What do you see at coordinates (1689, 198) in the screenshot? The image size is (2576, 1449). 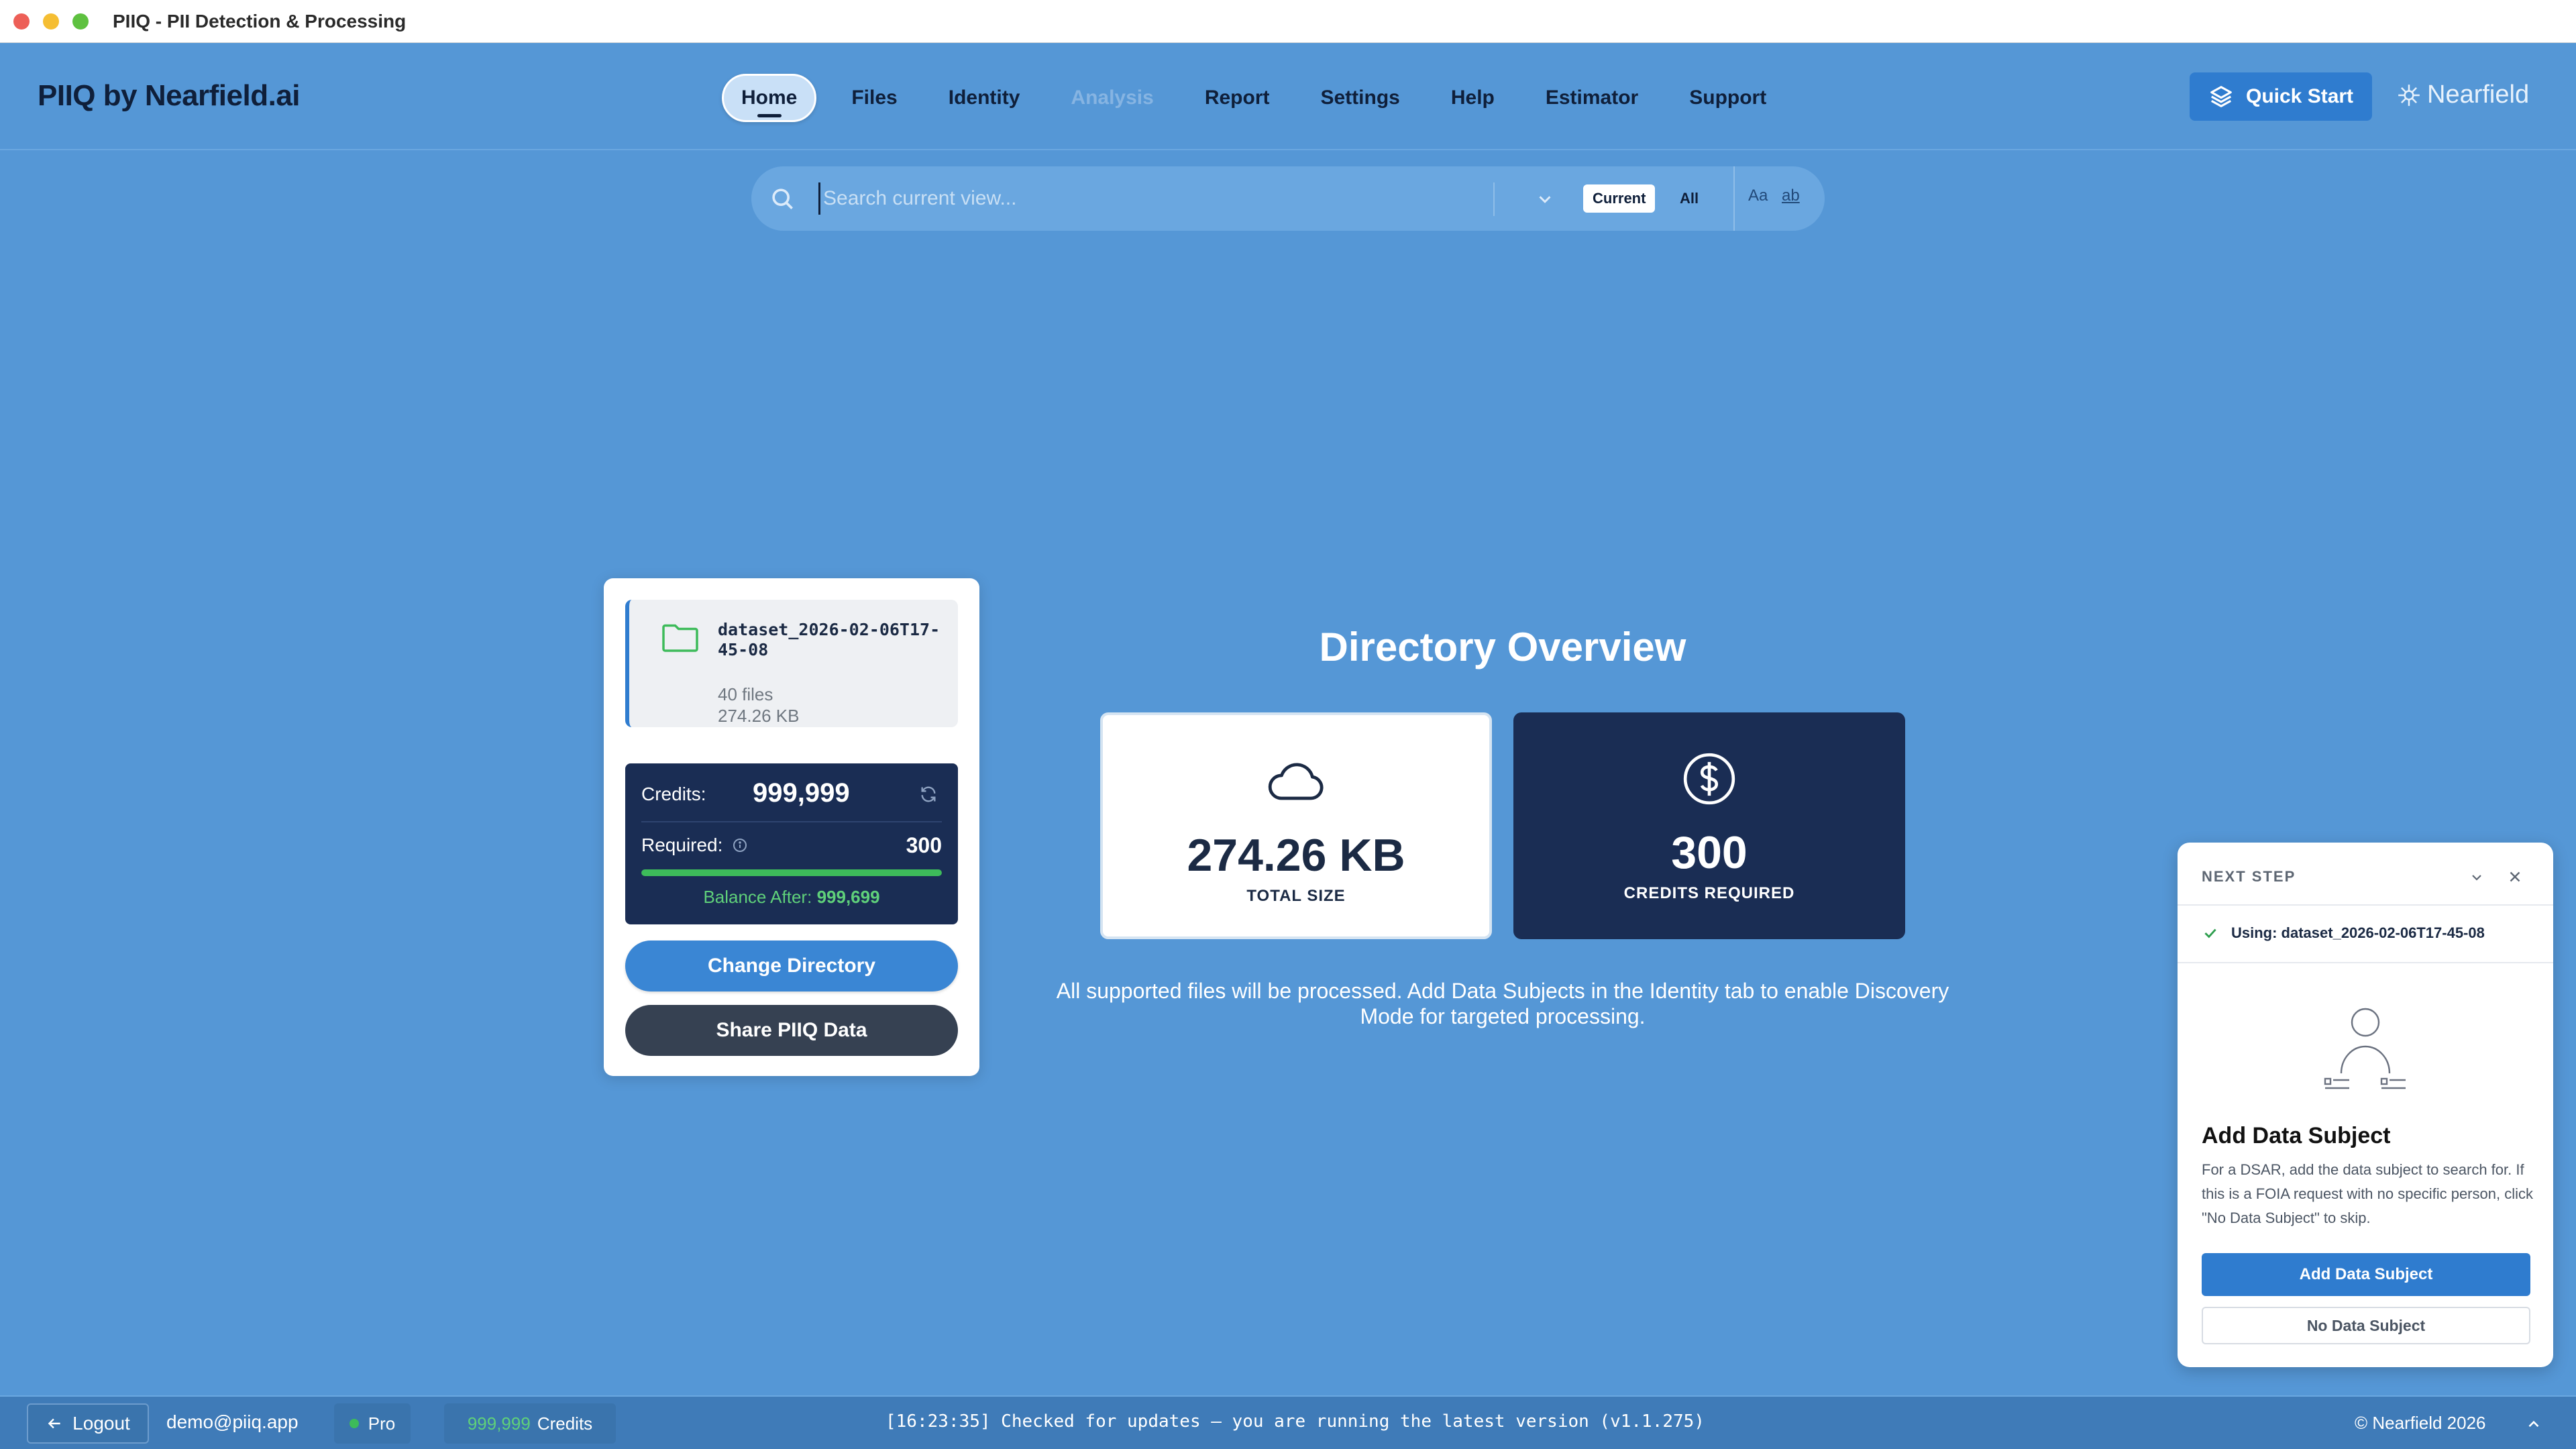 I see `scope-all-toggle: All` at bounding box center [1689, 198].